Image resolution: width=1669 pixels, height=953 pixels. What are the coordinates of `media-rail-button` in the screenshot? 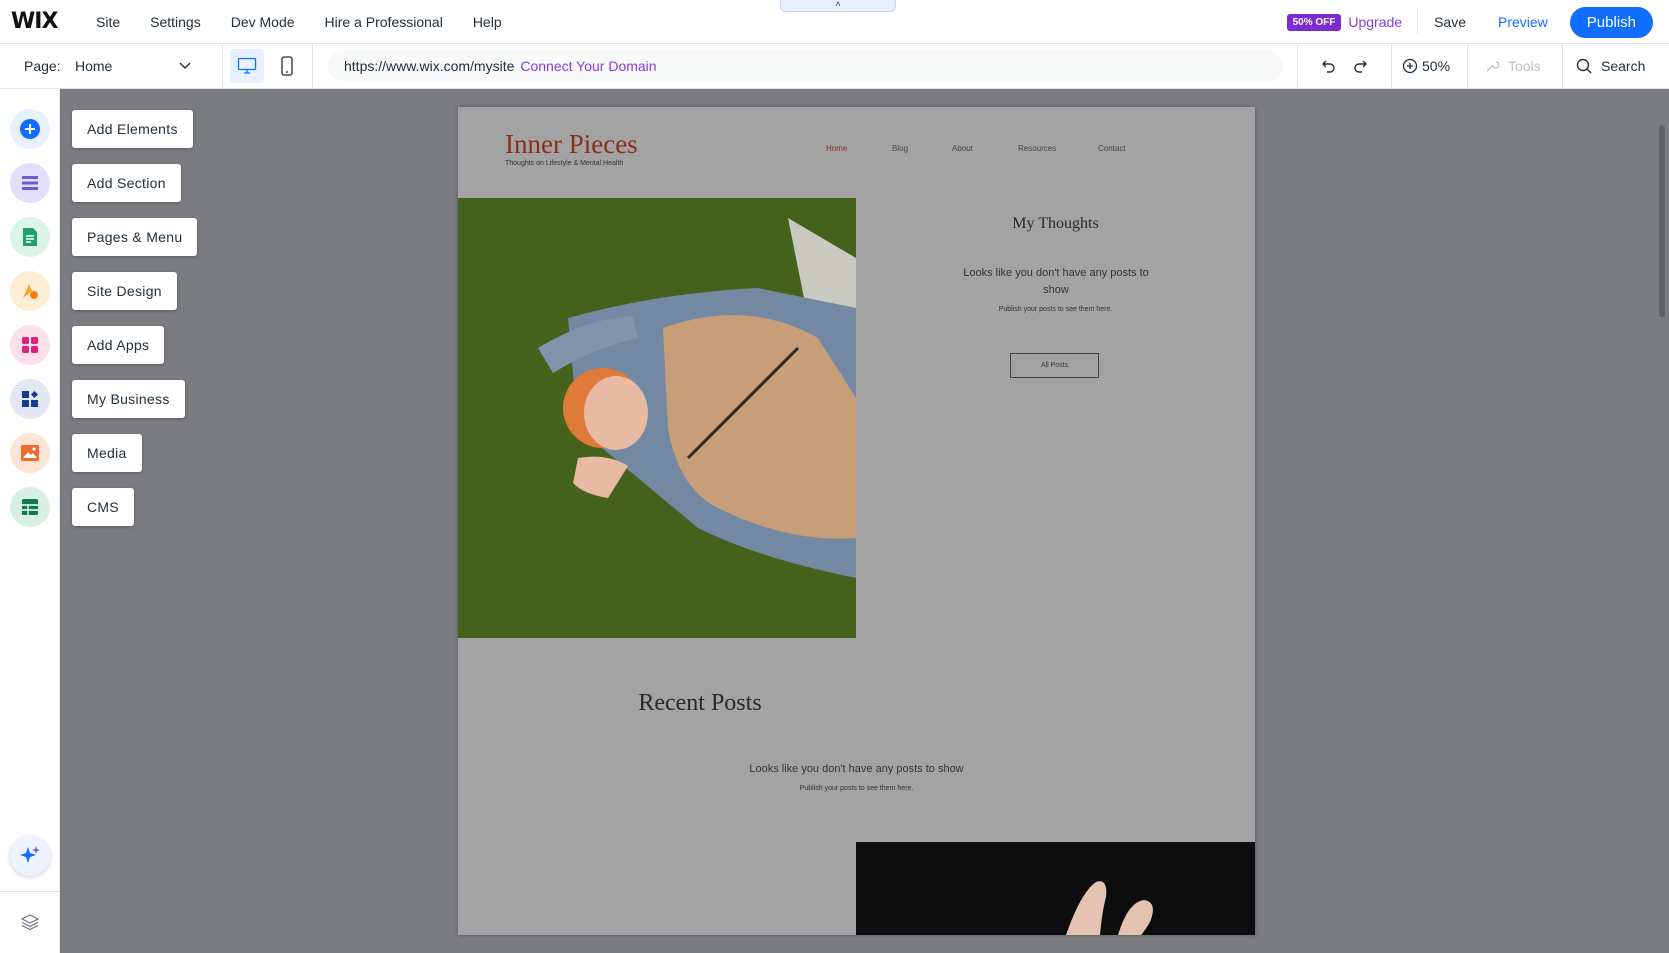 It's located at (30, 453).